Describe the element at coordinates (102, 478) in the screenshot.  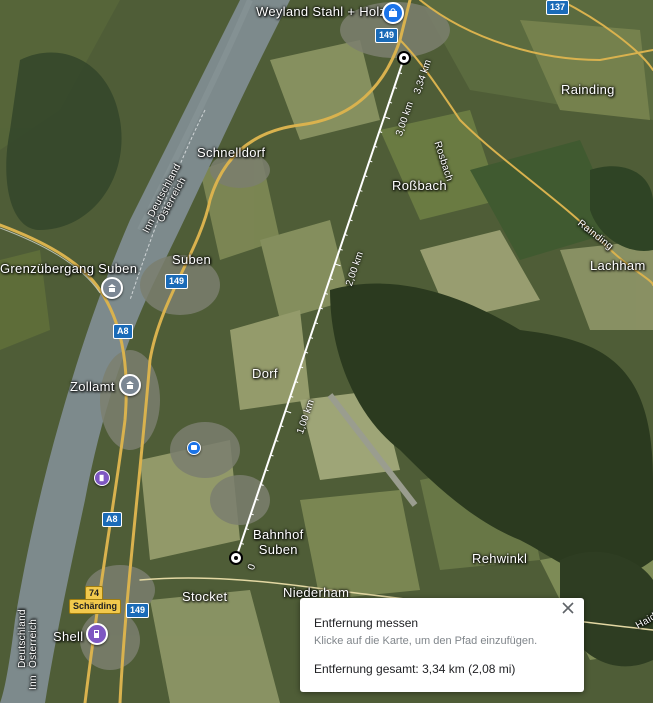
I see `fuel-pump-icon` at that location.